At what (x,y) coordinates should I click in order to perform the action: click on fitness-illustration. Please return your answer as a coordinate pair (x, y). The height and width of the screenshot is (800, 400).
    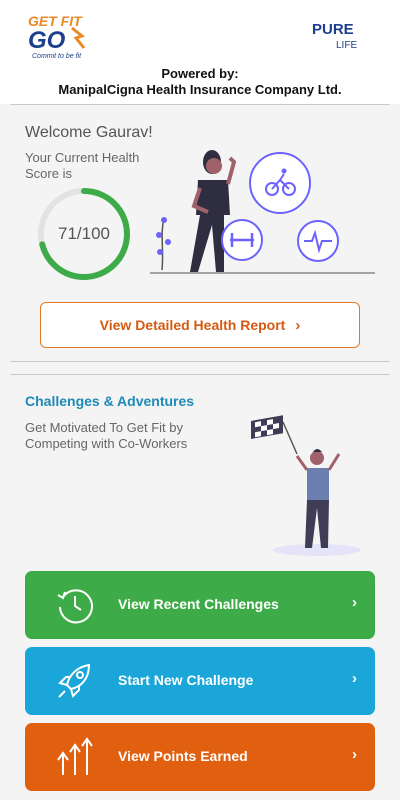
    Looking at the image, I should click on (262, 212).